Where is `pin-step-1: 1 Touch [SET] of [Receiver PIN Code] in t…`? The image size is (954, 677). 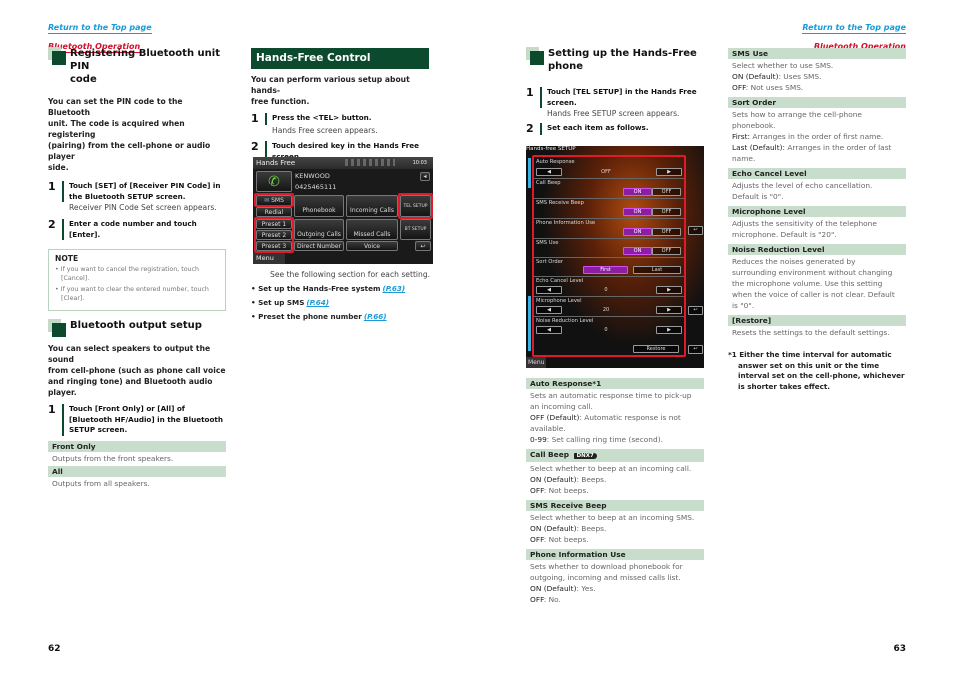
pin-step-1: 1 Touch [SET] of [Receiver PIN Code] in t… is located at coordinates (134, 196).